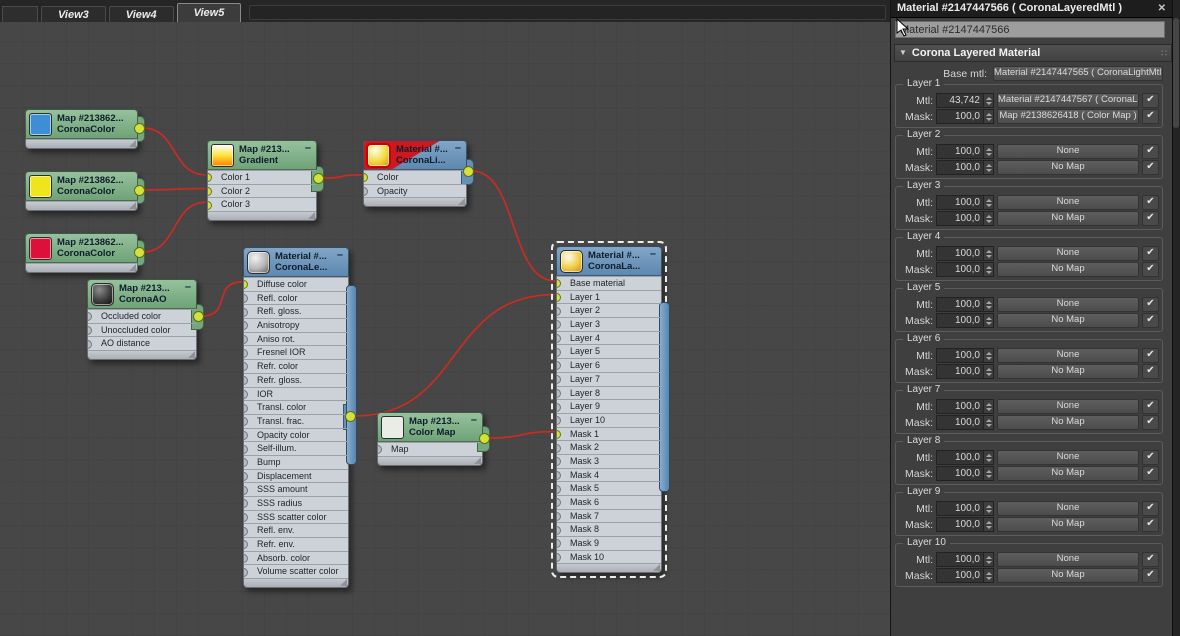  I want to click on layer5-mask-enable-checkbox: ✔, so click(1150, 320).